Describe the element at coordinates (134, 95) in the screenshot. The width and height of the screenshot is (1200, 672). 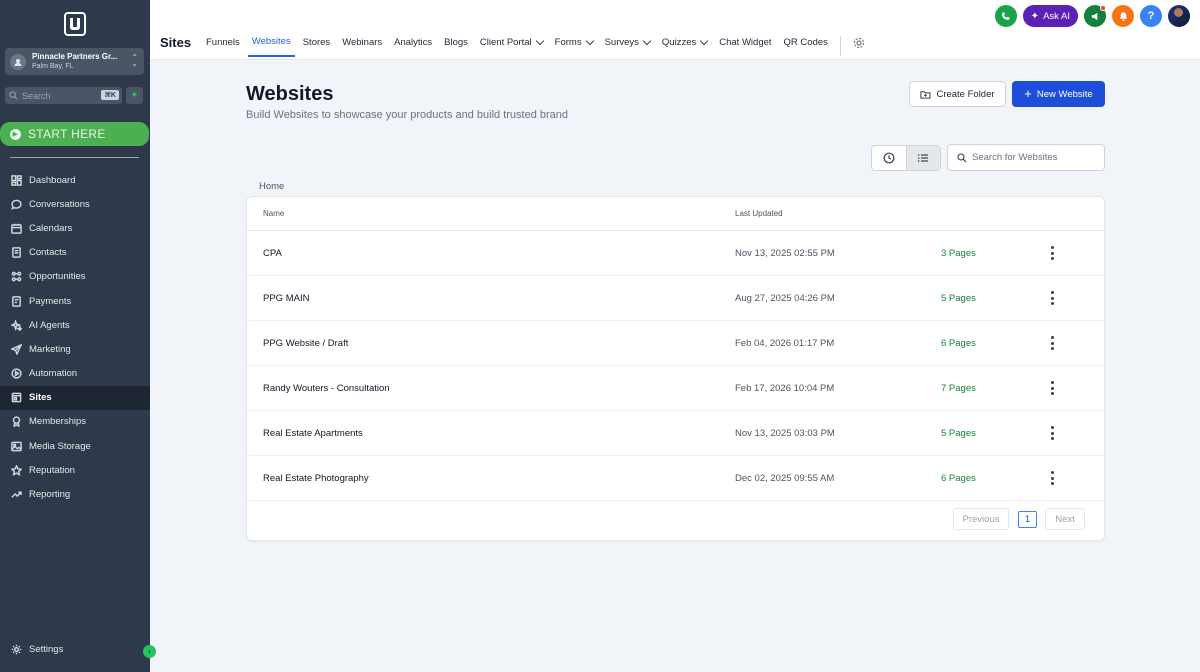
I see `quick-action-sparkle-icon: ✦` at that location.